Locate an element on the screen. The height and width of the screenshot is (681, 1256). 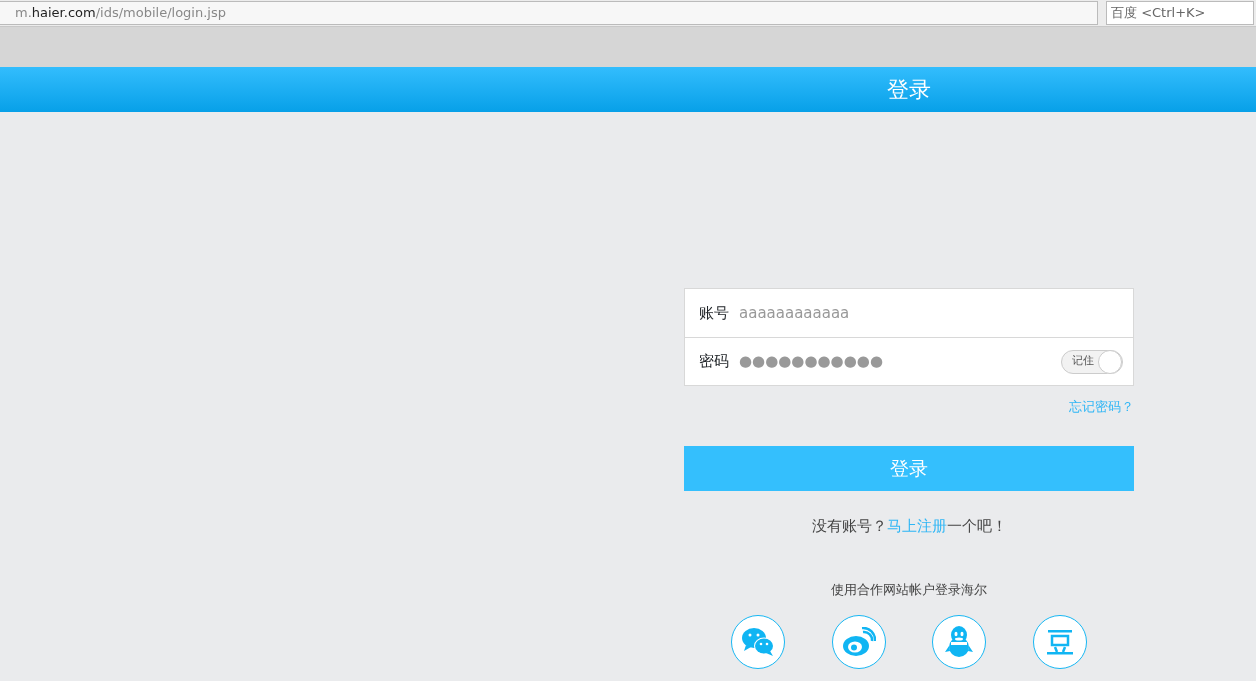
register-link: 马上注册 is located at coordinates (916, 526).